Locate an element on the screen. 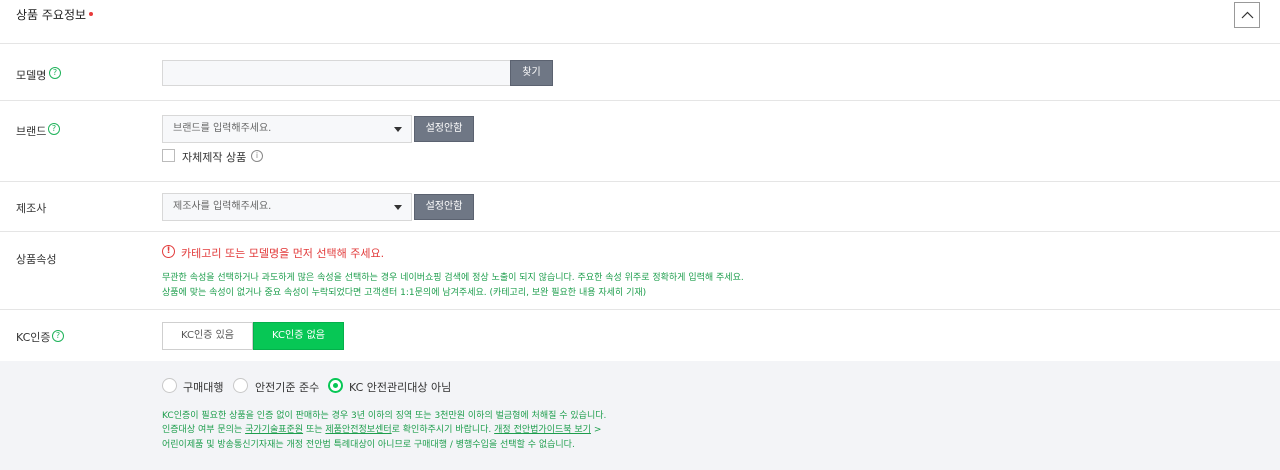 The width and height of the screenshot is (1280, 470). section-title: 상품 주요정보 is located at coordinates (51, 15).